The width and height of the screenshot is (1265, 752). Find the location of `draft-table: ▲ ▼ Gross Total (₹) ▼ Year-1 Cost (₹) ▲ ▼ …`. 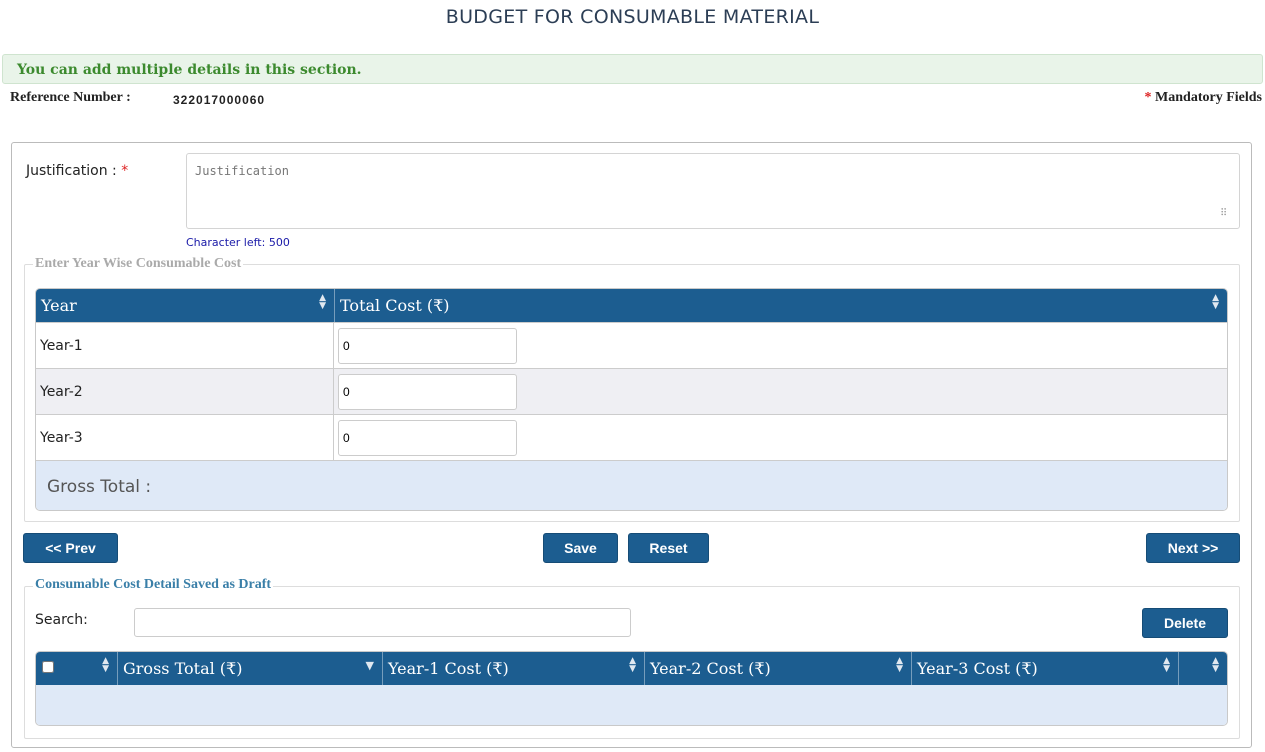

draft-table: ▲ ▼ Gross Total (₹) ▼ Year-1 Cost (₹) ▲ ▼ … is located at coordinates (631, 688).